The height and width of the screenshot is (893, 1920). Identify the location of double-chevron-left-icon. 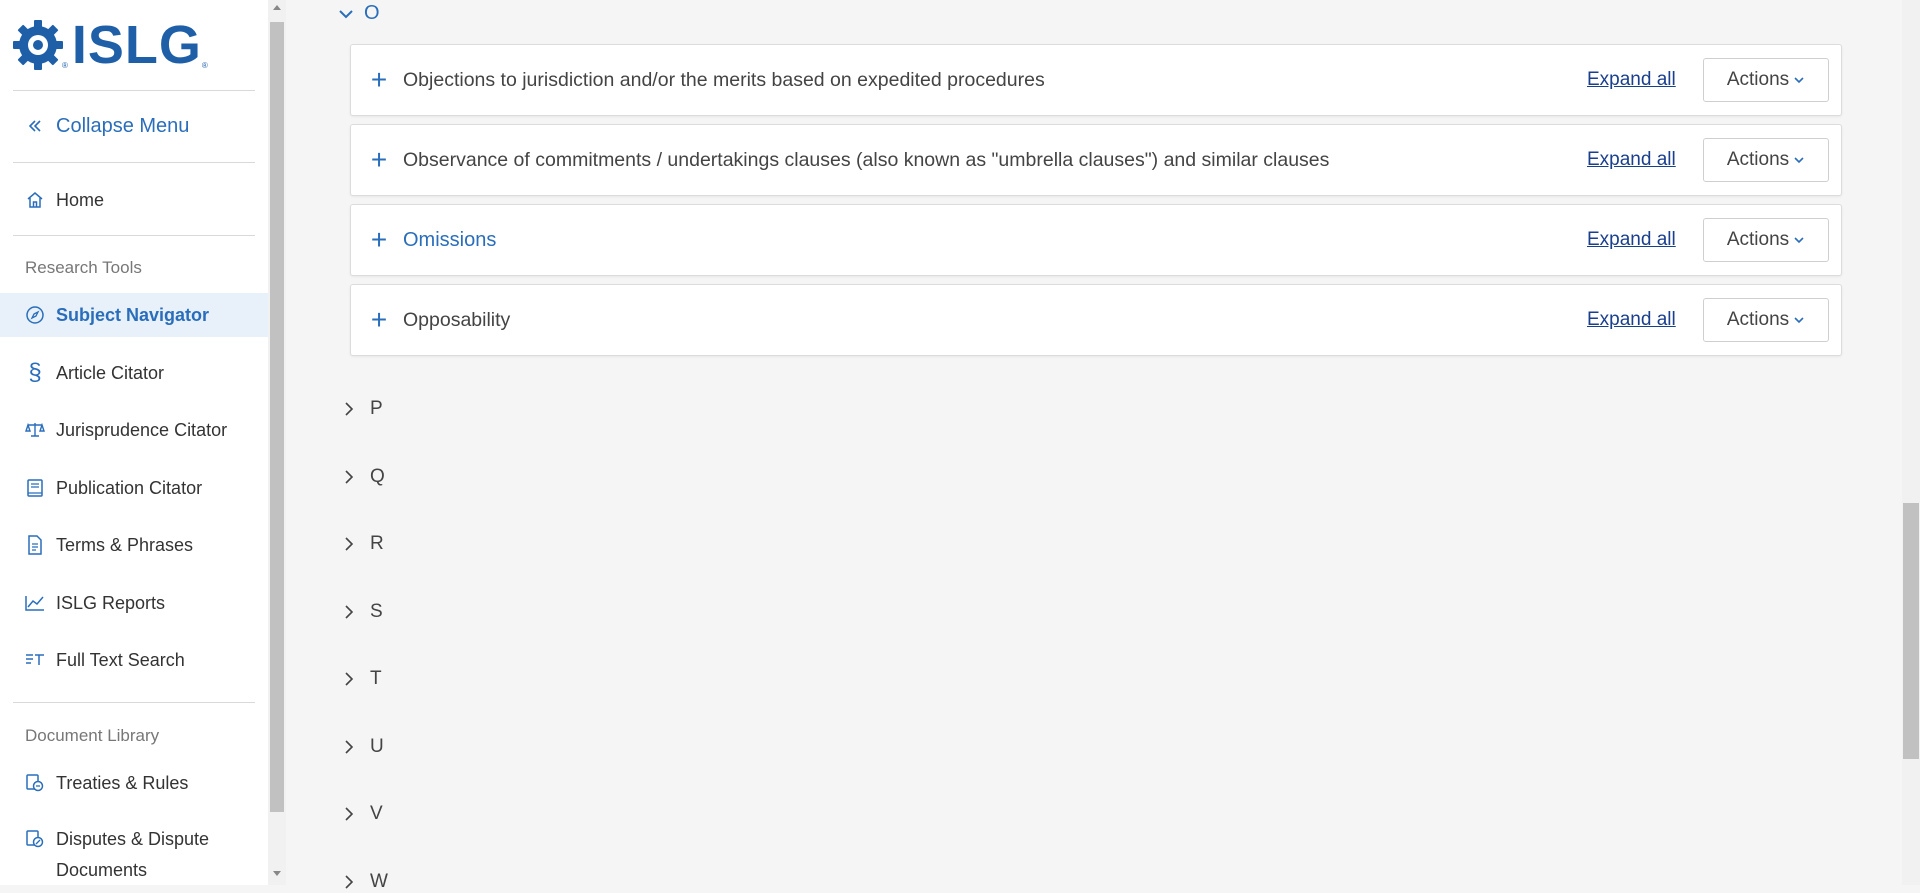
(35, 126).